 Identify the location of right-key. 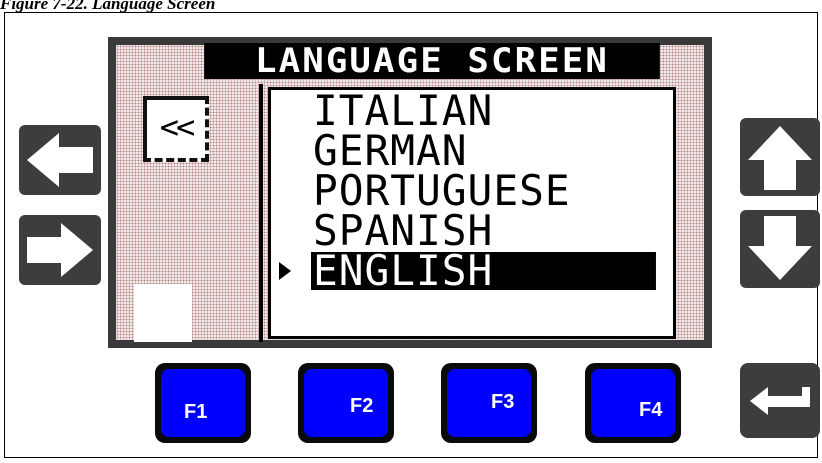
(60, 250).